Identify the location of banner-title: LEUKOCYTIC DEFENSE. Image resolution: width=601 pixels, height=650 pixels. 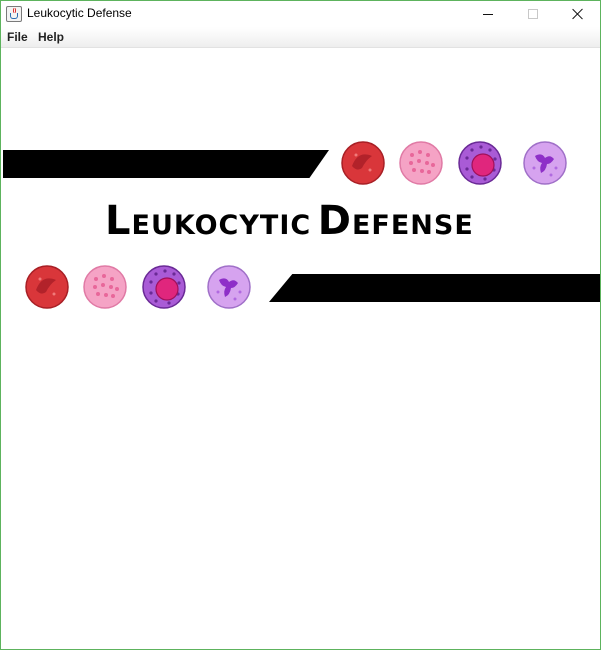
(305, 224).